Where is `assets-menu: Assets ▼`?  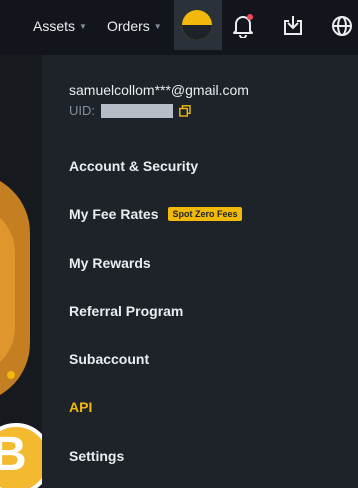 assets-menu: Assets ▼ is located at coordinates (60, 26).